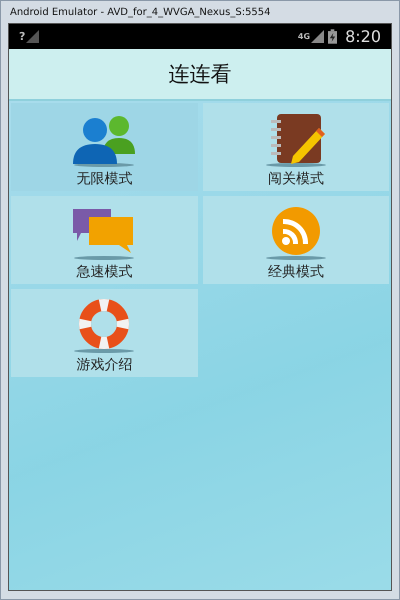  I want to click on menu-tile: 游戏介绍, so click(104, 333).